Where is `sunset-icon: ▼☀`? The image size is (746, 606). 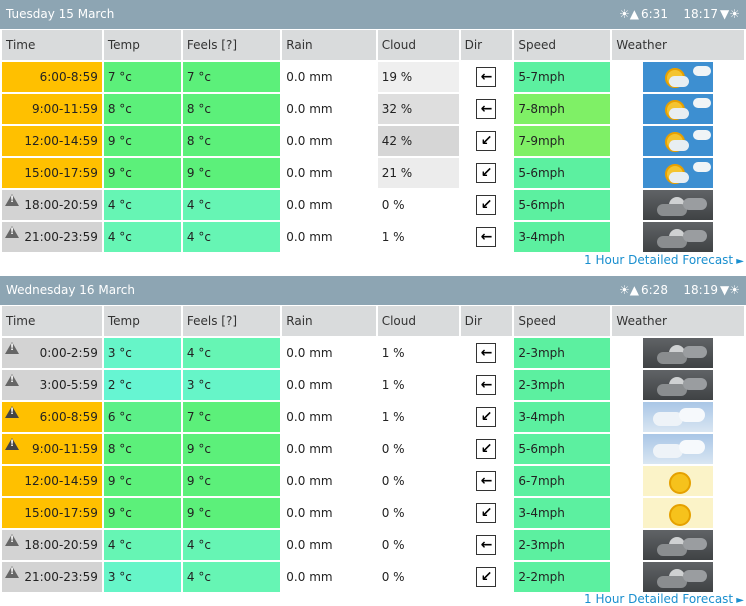
sunset-icon: ▼☀ is located at coordinates (730, 290).